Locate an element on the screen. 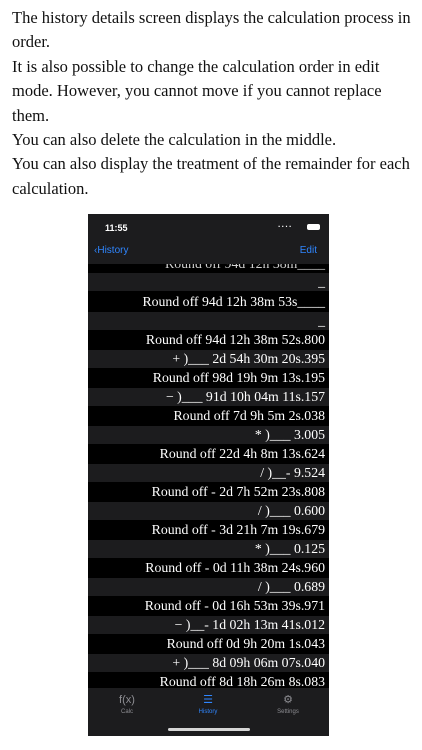 The height and width of the screenshot is (750, 422). list-item: / )___ 0.600 is located at coordinates (208, 511).